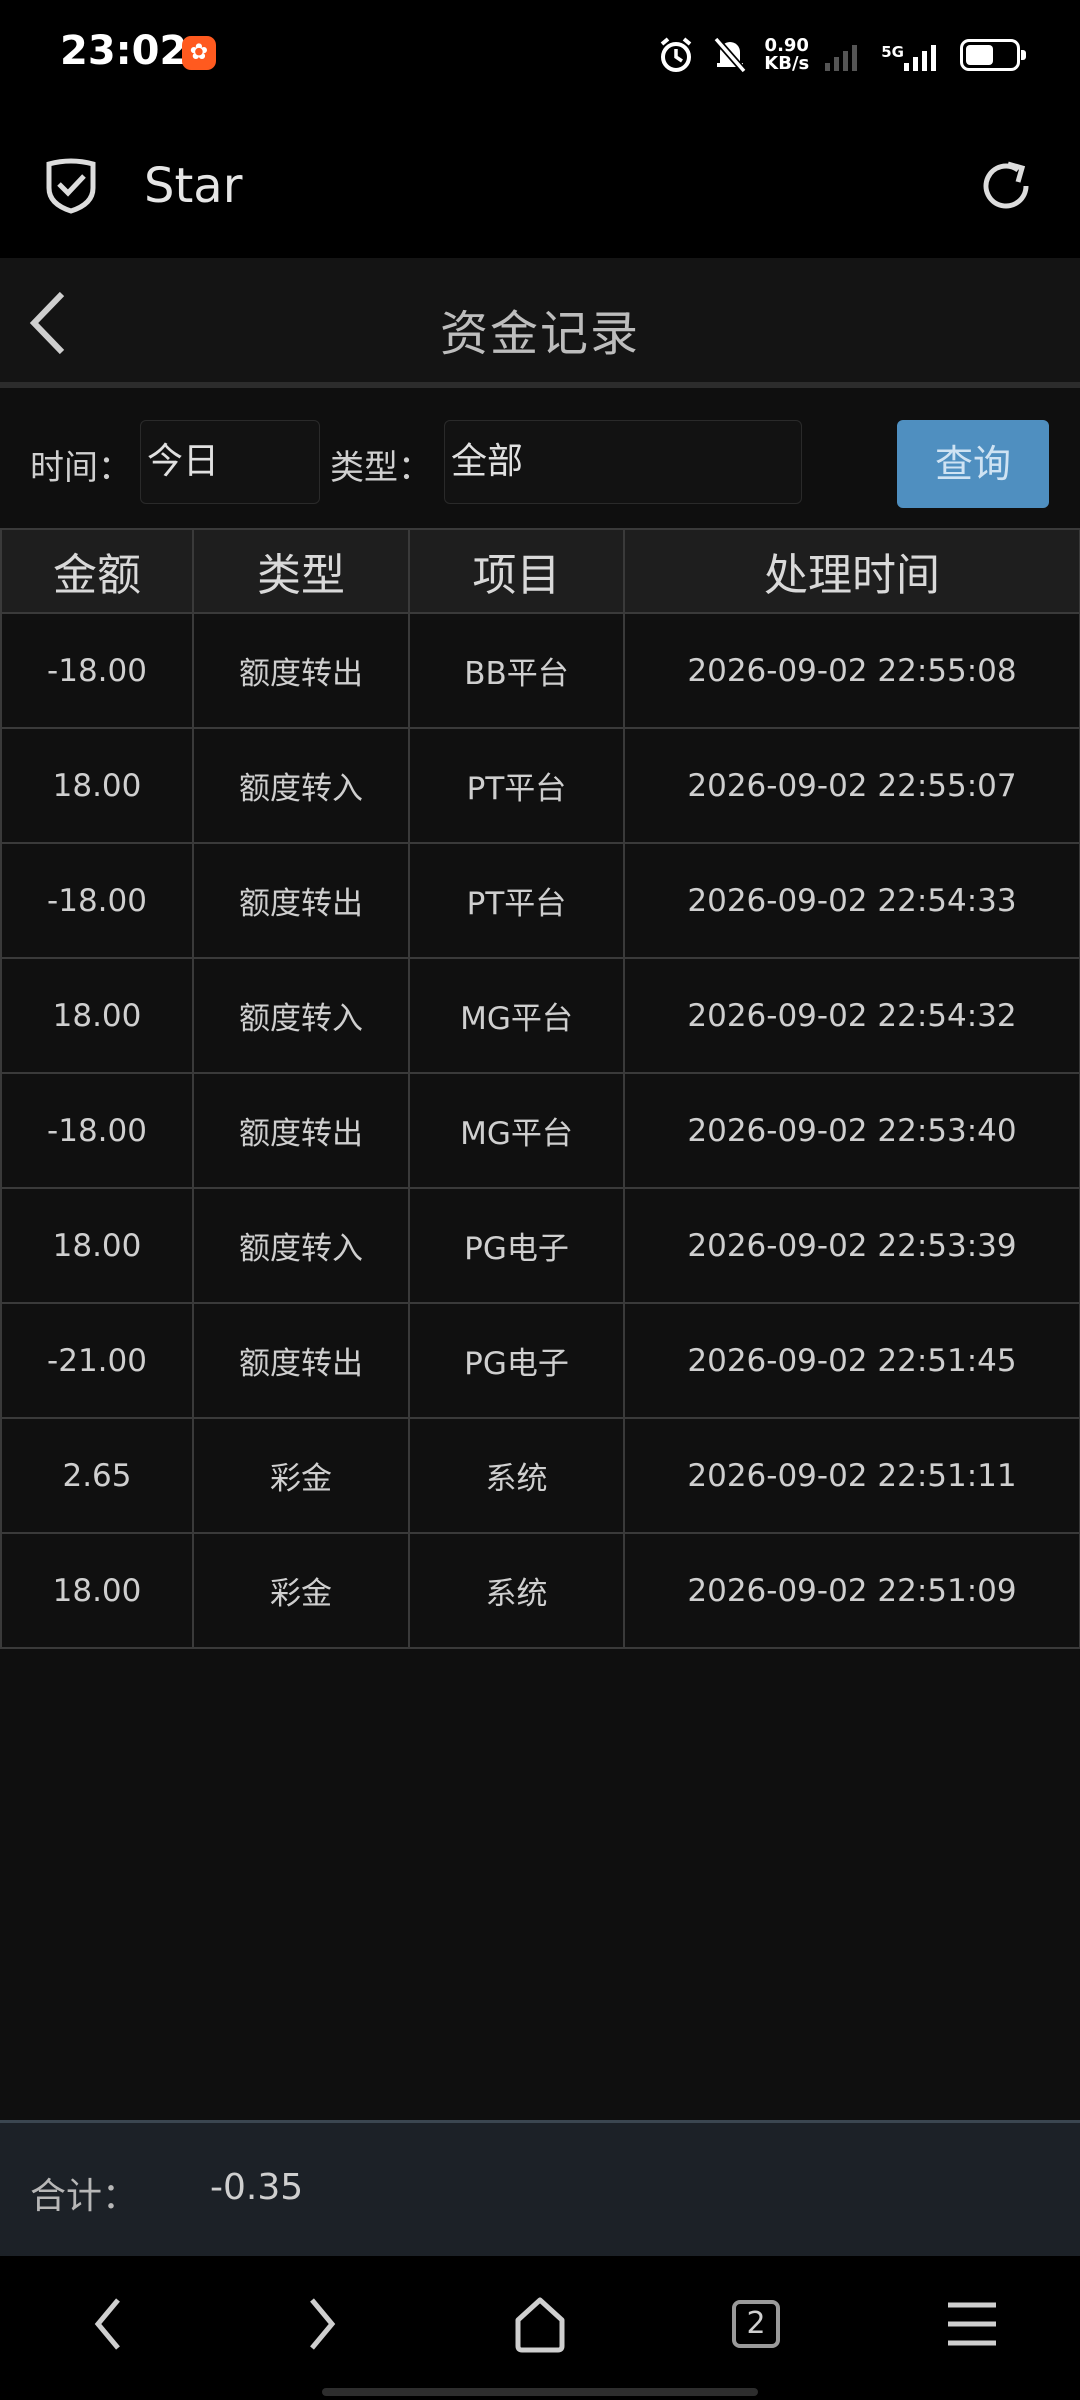 This screenshot has height=2400, width=1080. What do you see at coordinates (851, 785) in the screenshot?
I see `cell-time: 2026-09-02 22:55:07` at bounding box center [851, 785].